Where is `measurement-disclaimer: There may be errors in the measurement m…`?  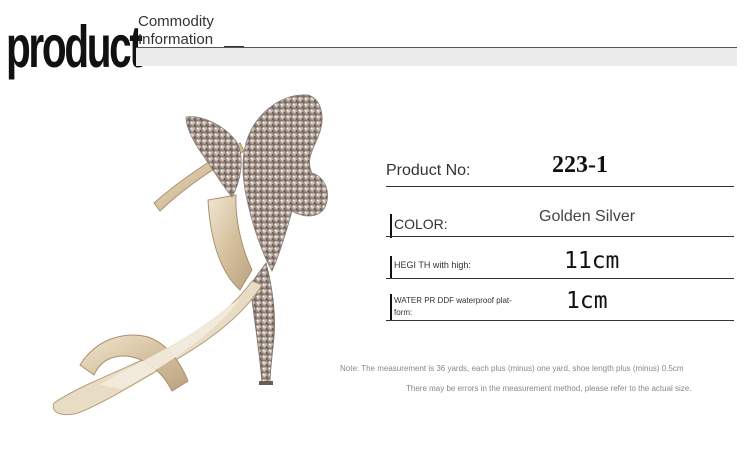 measurement-disclaimer: There may be errors in the measurement m… is located at coordinates (549, 388).